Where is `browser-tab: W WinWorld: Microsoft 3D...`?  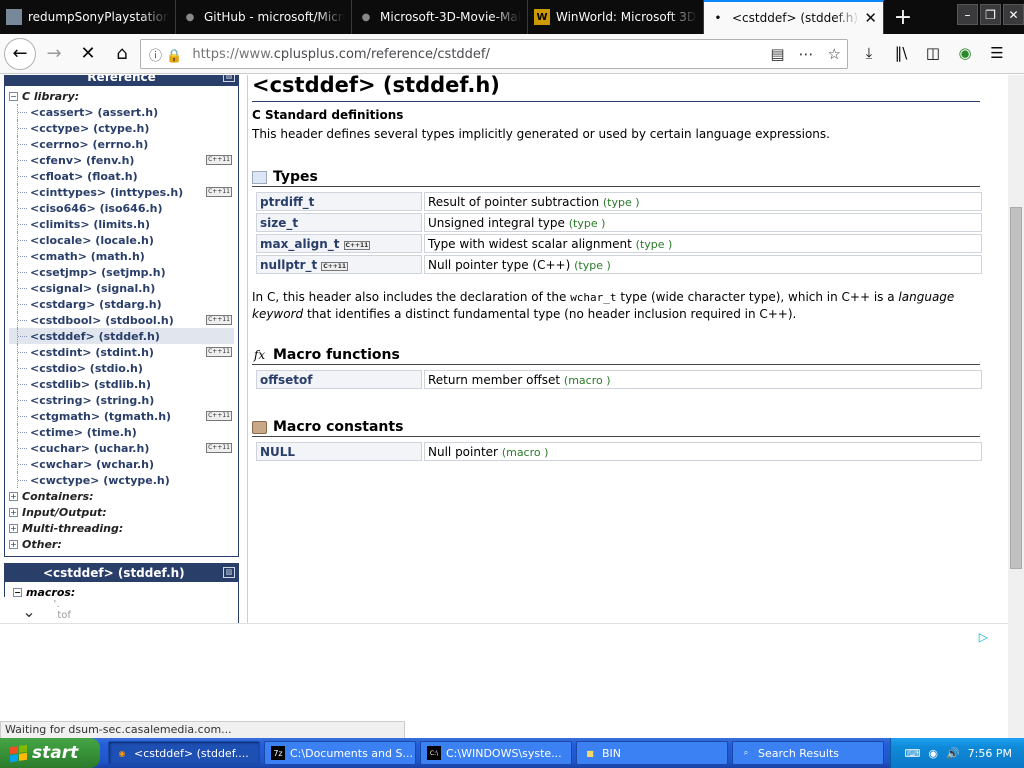
browser-tab: W WinWorld: Microsoft 3D... is located at coordinates (616, 17).